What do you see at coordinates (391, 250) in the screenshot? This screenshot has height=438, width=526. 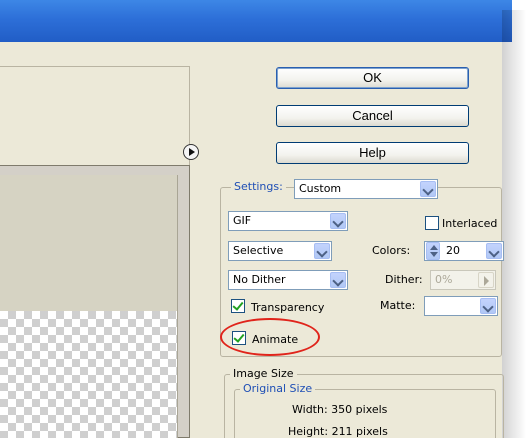 I see `colors-label: Colors:` at bounding box center [391, 250].